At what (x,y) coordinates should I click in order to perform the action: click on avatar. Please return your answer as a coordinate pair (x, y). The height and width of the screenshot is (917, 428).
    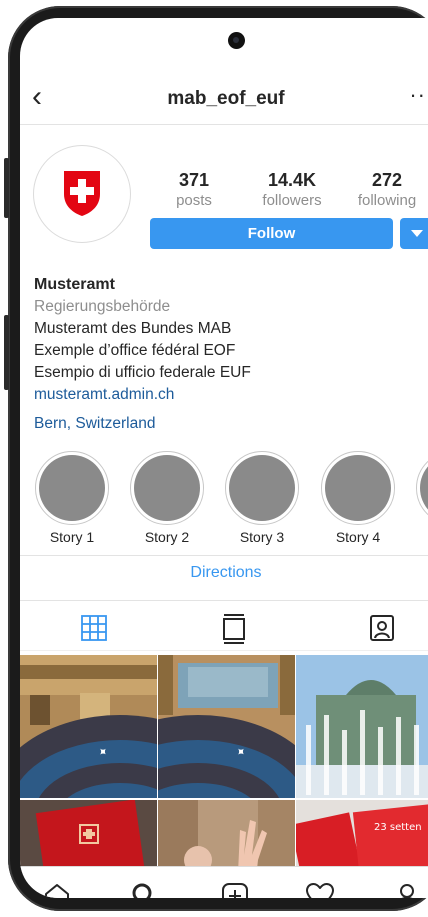
    Looking at the image, I should click on (82, 194).